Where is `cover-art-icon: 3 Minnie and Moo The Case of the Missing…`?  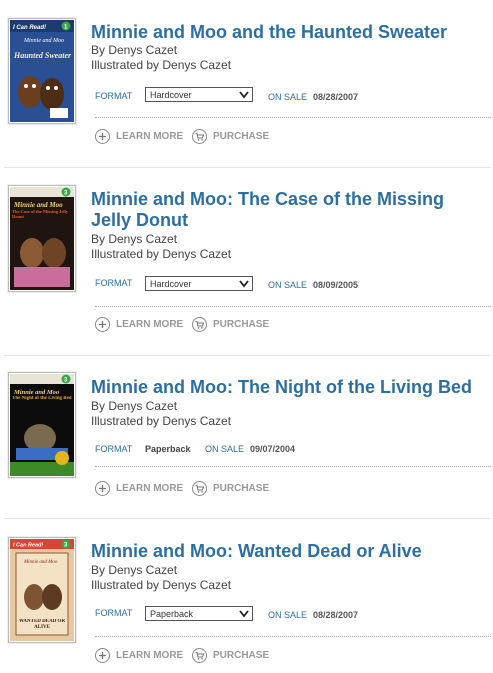
cover-art-icon: 3 Minnie and Moo The Case of the Missing… is located at coordinates (42, 238).